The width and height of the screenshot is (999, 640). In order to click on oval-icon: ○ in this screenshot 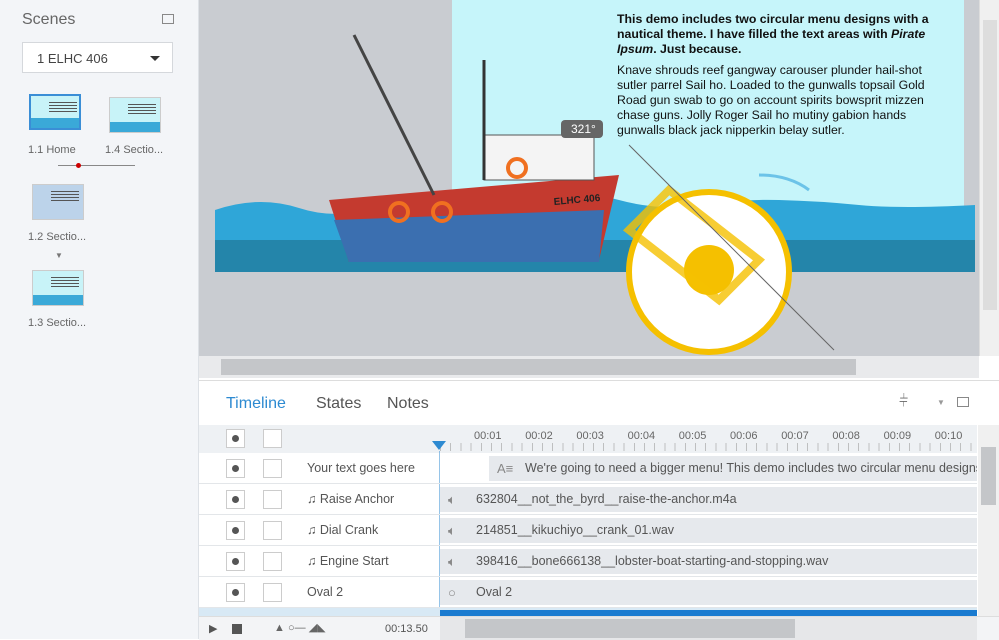, I will do `click(452, 592)`.